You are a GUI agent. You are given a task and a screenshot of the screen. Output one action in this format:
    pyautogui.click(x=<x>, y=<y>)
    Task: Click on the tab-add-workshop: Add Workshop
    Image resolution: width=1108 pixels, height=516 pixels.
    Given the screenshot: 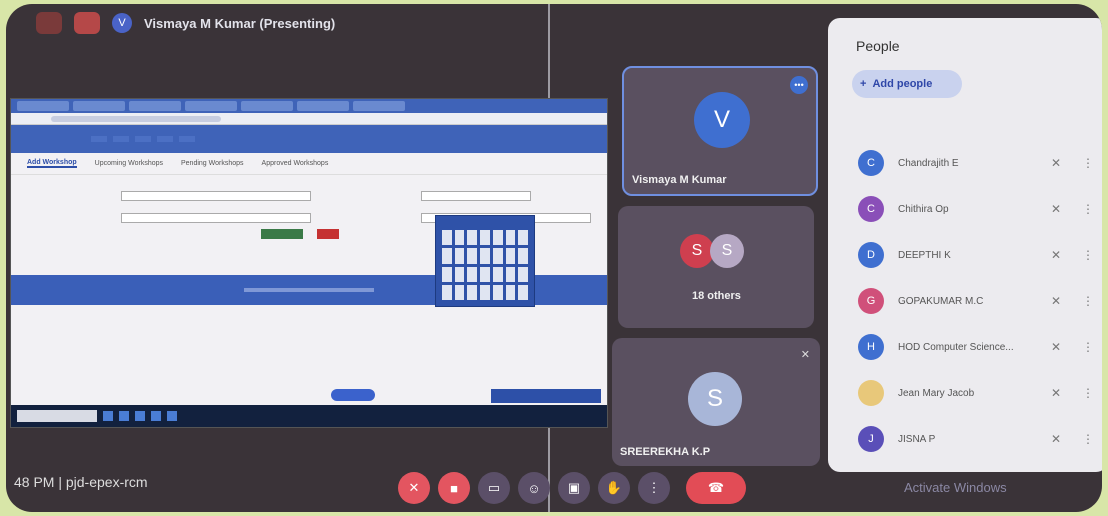 What is the action you would take?
    pyautogui.click(x=52, y=163)
    